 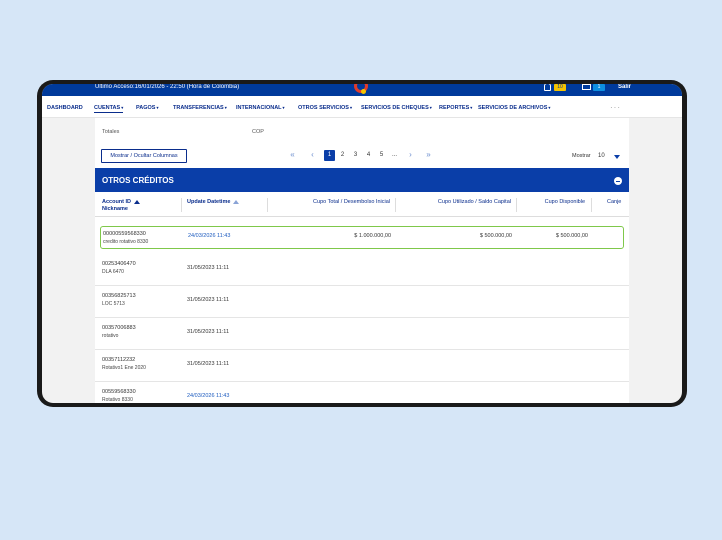 What do you see at coordinates (118, 360) in the screenshot?
I see `account-id: 00357112232` at bounding box center [118, 360].